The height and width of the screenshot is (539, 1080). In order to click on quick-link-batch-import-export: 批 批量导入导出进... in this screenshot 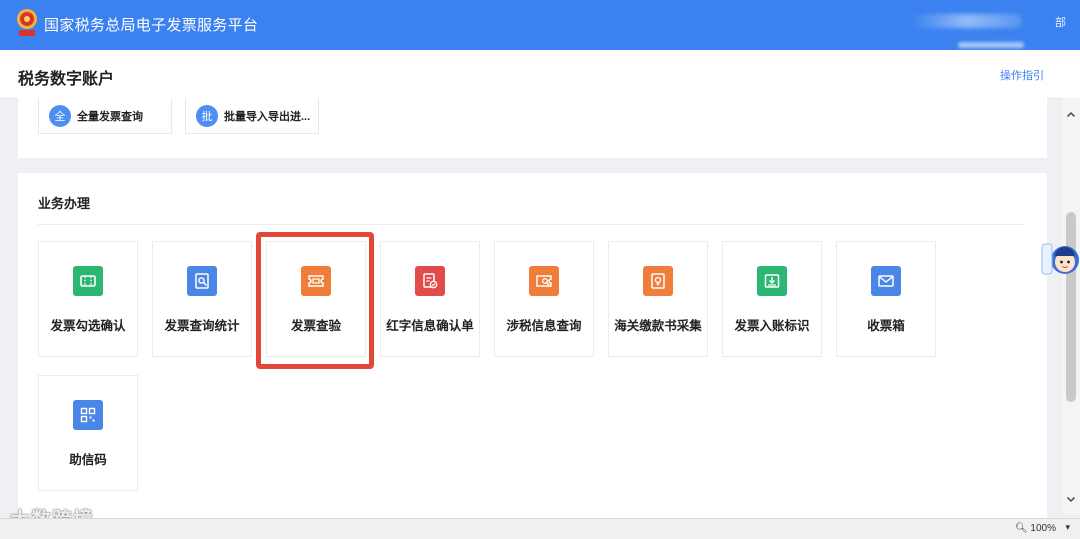, I will do `click(252, 116)`.